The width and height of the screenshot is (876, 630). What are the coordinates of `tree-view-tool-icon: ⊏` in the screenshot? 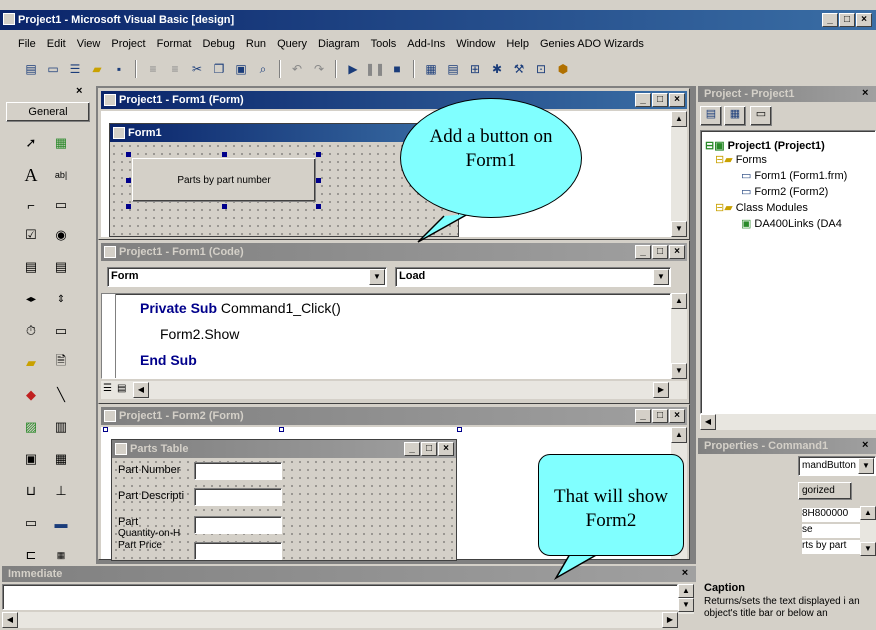 It's located at (31, 555).